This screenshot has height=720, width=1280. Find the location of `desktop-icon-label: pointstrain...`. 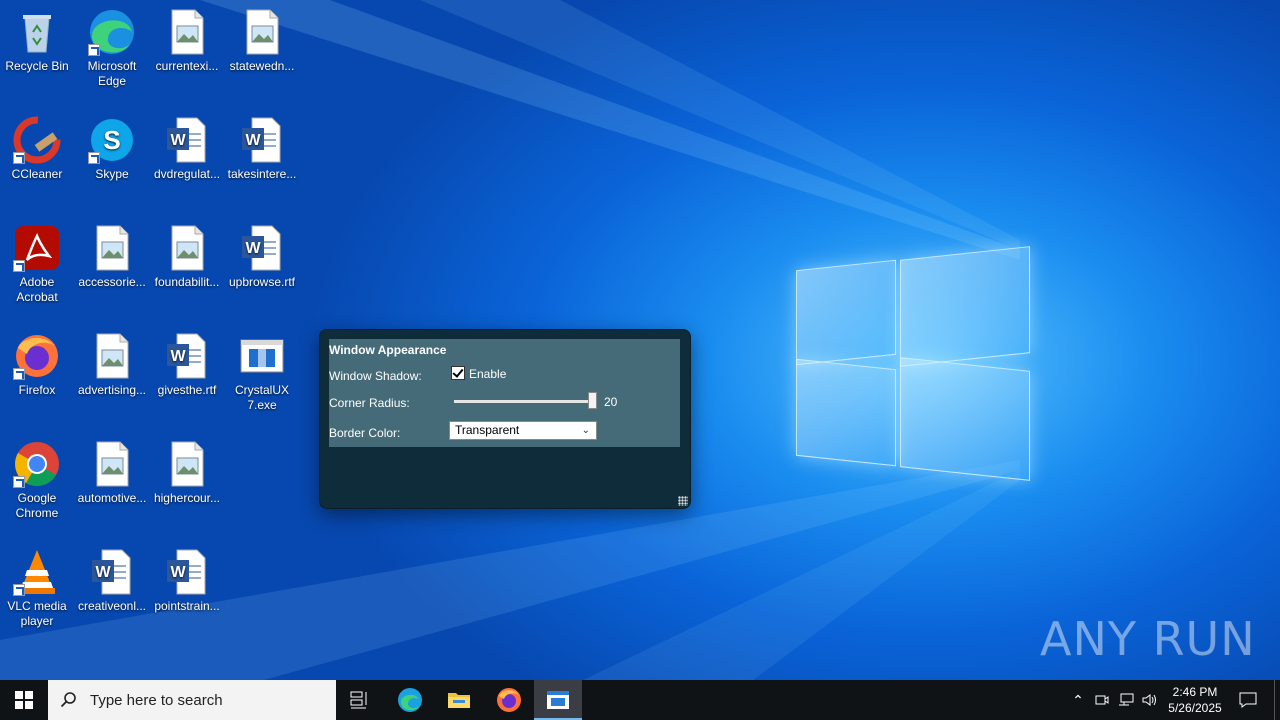

desktop-icon-label: pointstrain... is located at coordinates (187, 606).